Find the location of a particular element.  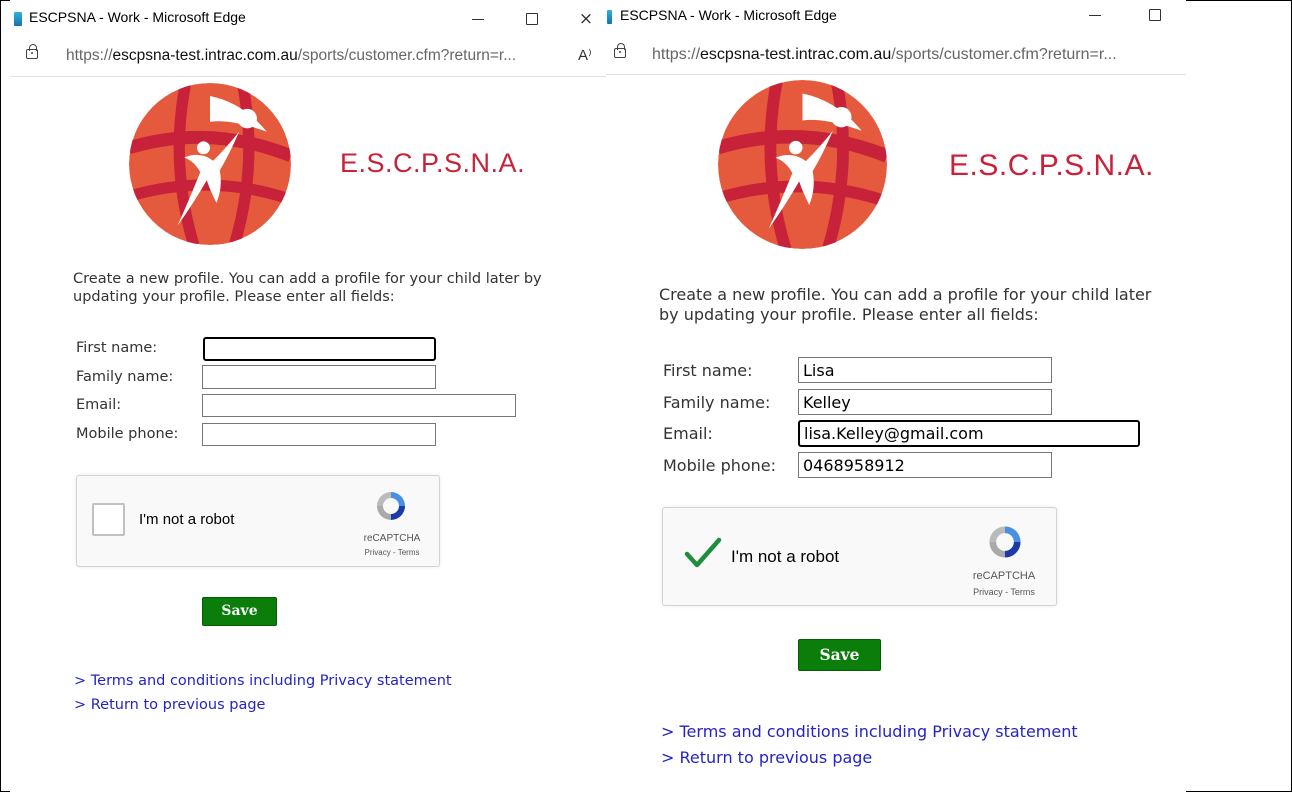

checkmark-icon is located at coordinates (703, 552).